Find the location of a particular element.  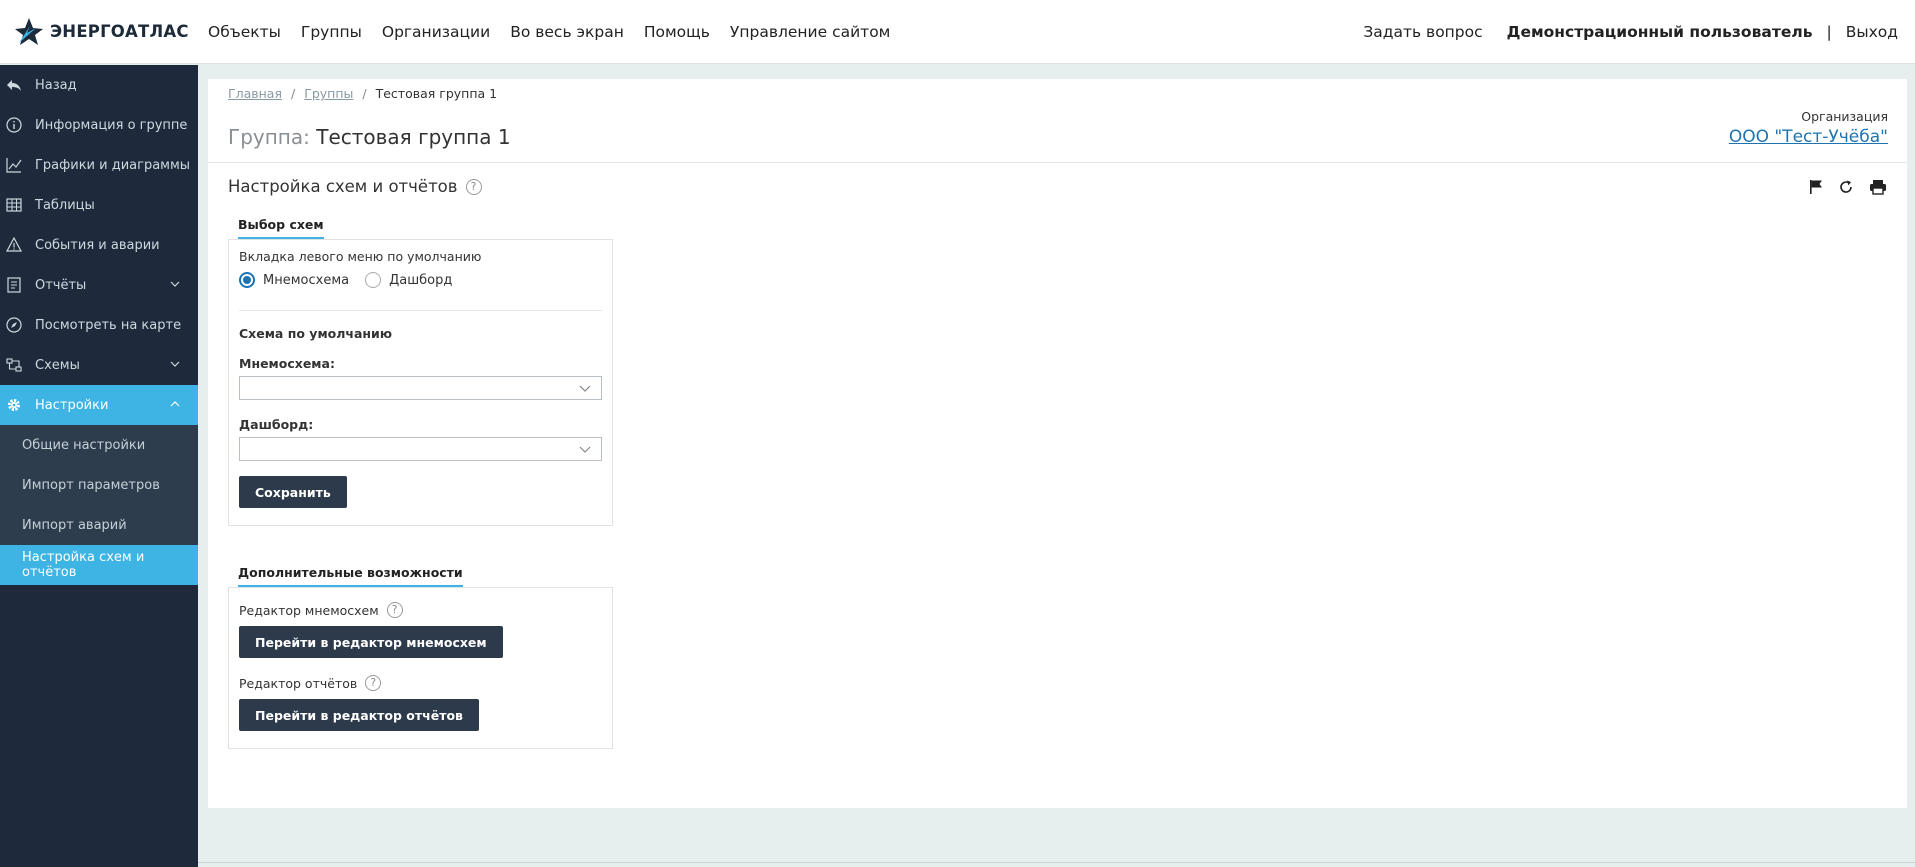

tab-extra-features: Дополнительные возможности is located at coordinates (350, 576).